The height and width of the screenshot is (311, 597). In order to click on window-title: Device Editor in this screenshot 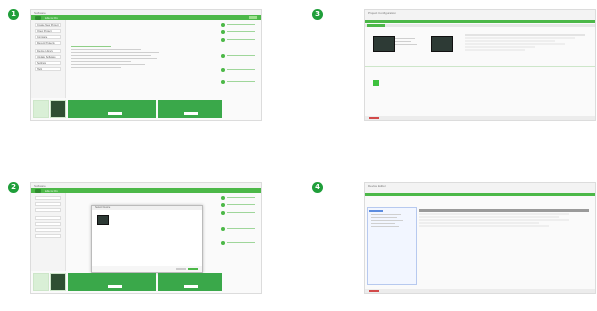, I will do `click(377, 186)`.